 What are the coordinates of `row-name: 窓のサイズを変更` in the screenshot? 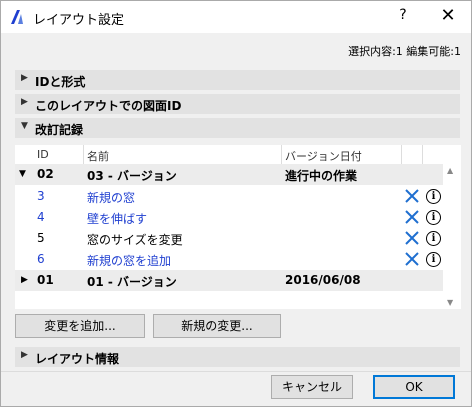 It's located at (135, 240).